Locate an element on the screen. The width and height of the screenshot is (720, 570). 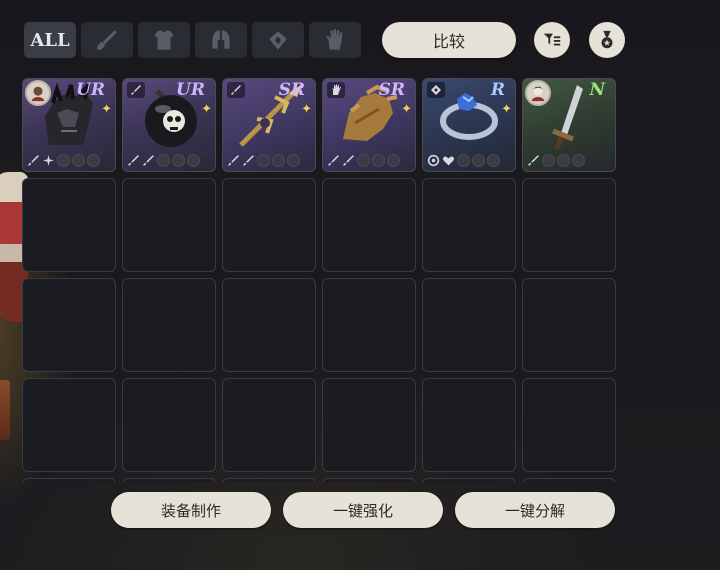
decompose-label: 一键分解 is located at coordinates (534, 510).